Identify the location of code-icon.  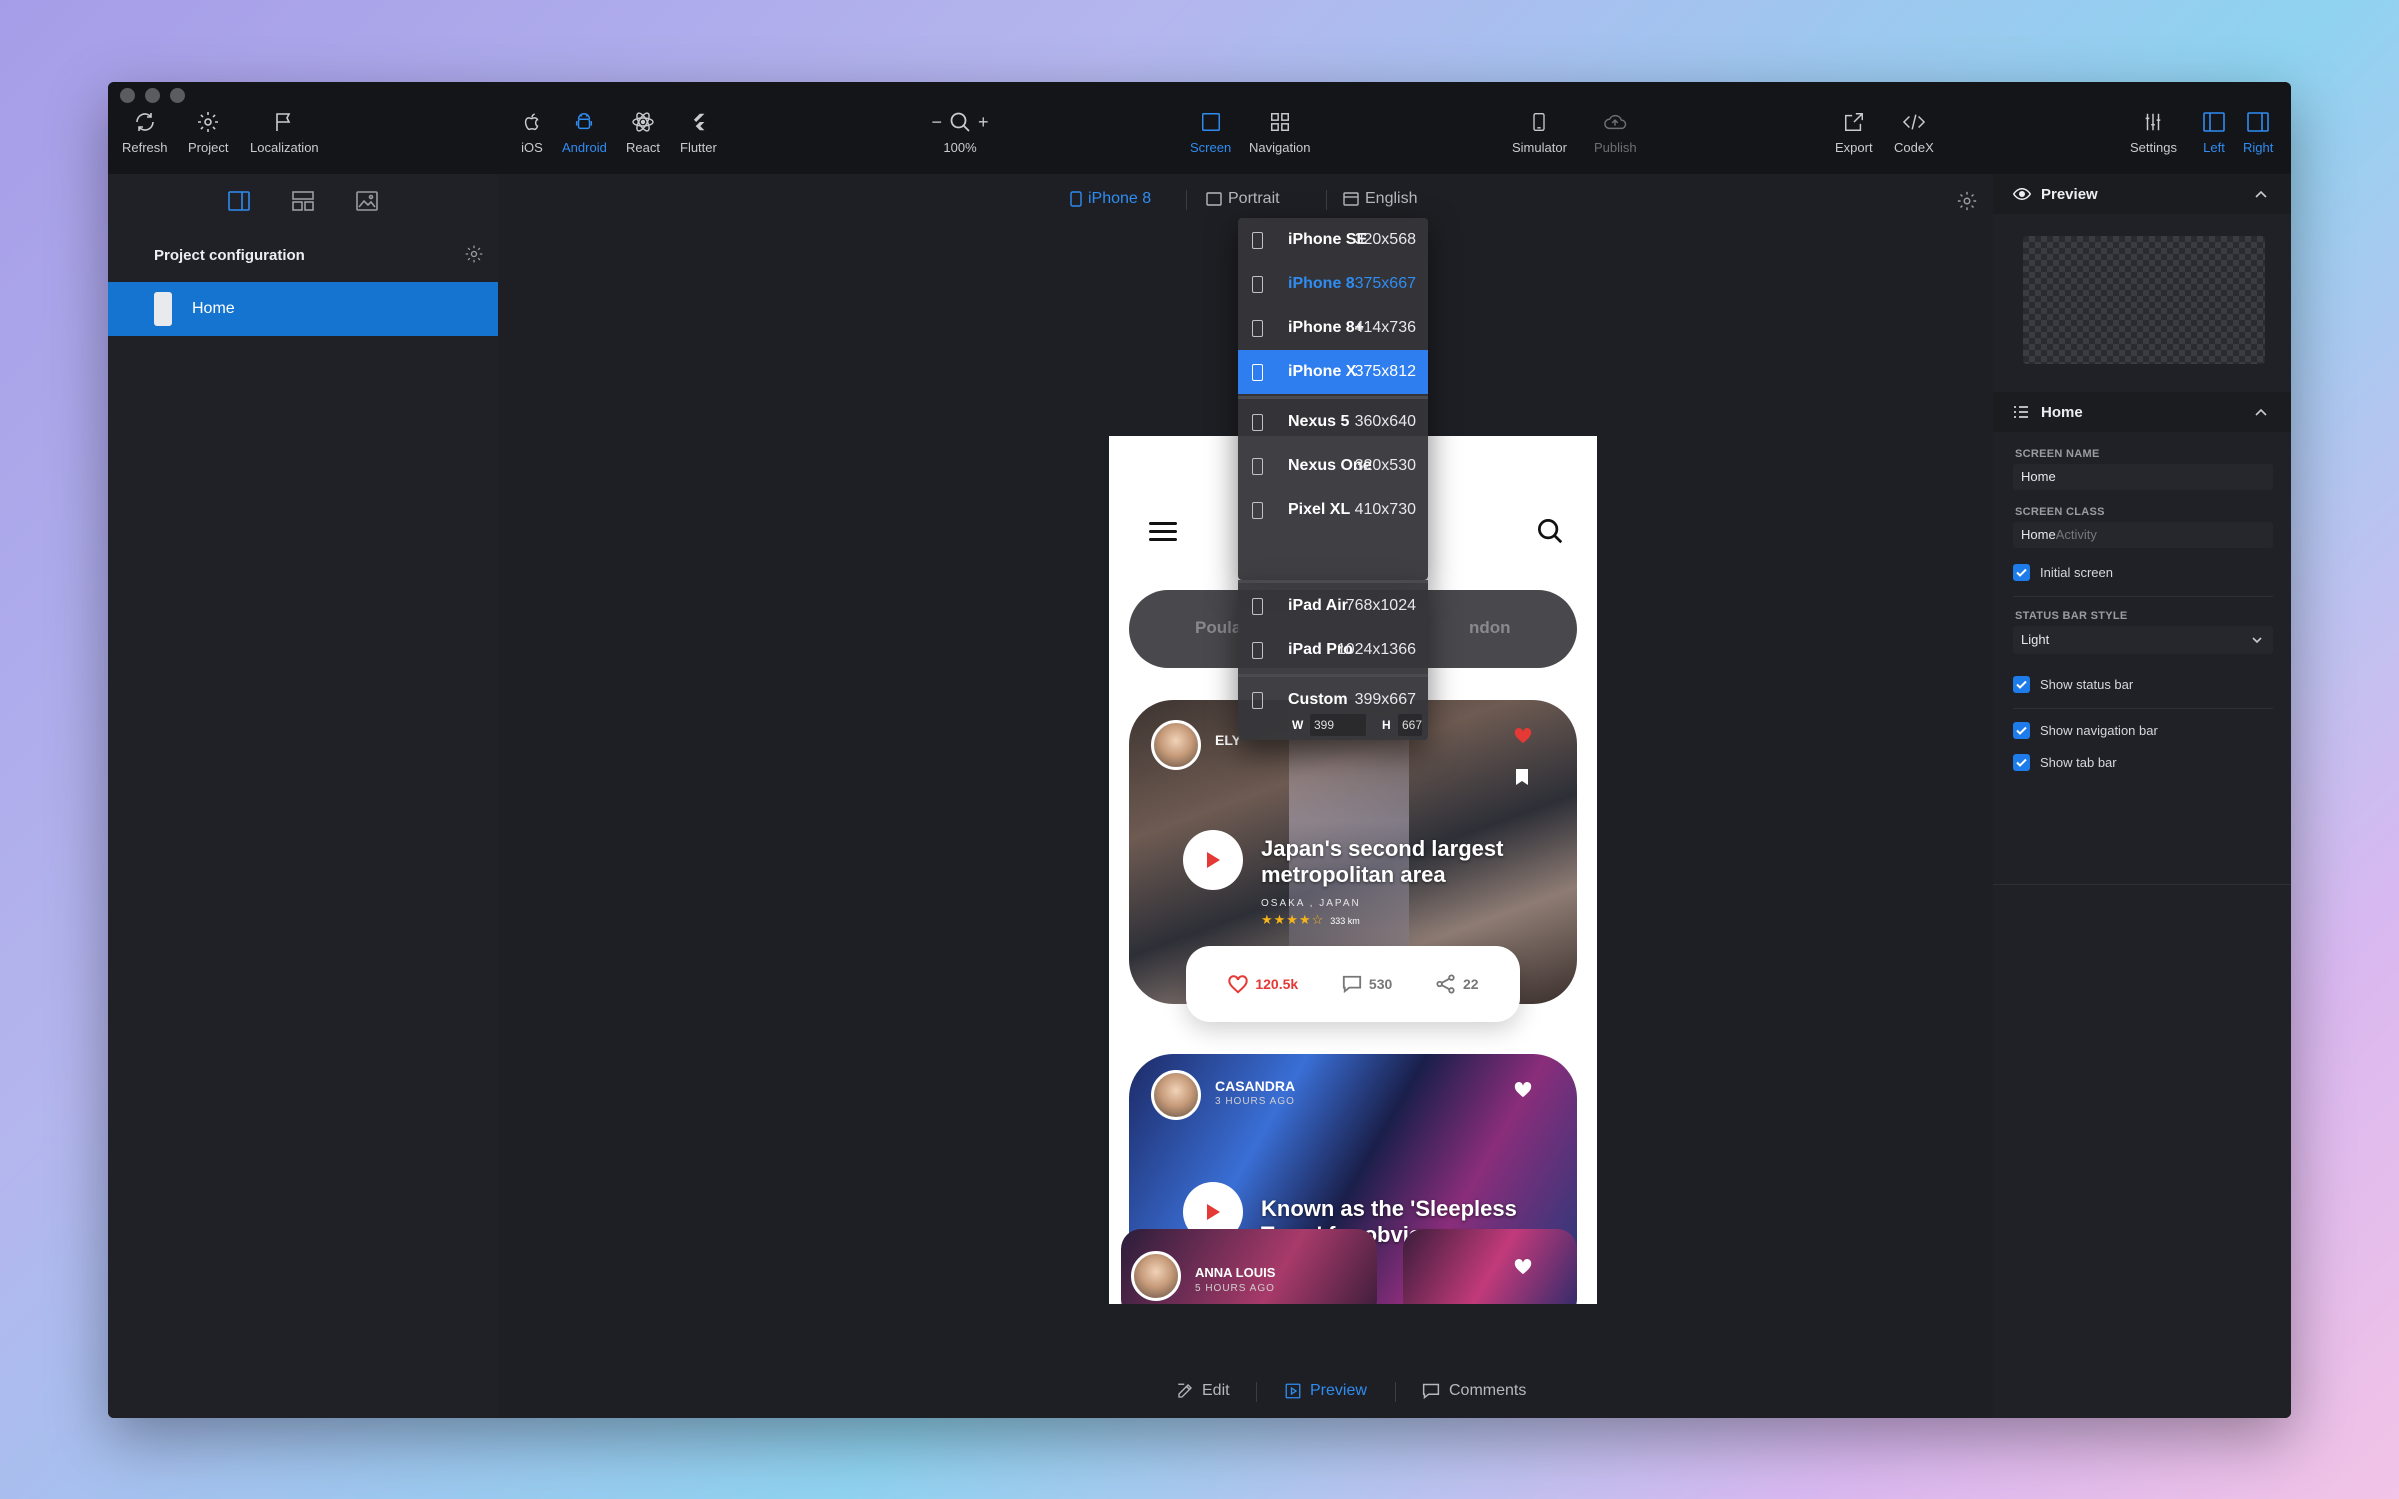
(1914, 122).